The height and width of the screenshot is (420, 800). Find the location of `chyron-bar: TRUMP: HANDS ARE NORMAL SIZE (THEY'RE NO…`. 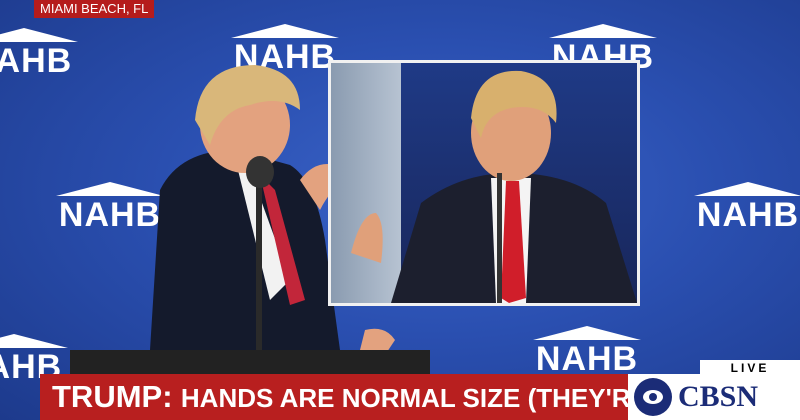

chyron-bar: TRUMP: HANDS ARE NORMAL SIZE (THEY'RE NO… is located at coordinates (379, 397).